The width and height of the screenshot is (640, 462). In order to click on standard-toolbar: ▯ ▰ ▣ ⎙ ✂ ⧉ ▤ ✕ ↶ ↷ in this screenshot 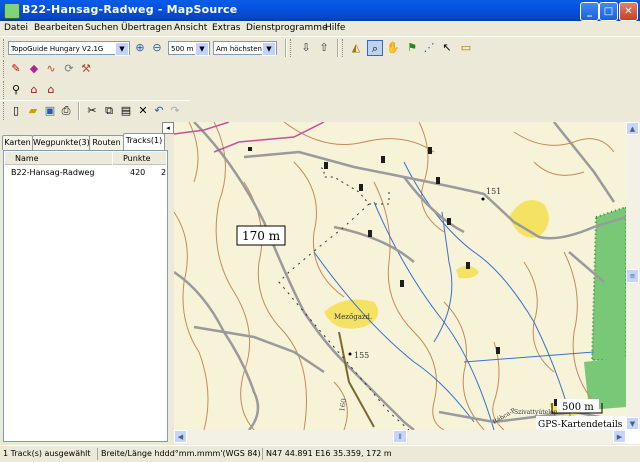, I will do `click(95, 110)`.